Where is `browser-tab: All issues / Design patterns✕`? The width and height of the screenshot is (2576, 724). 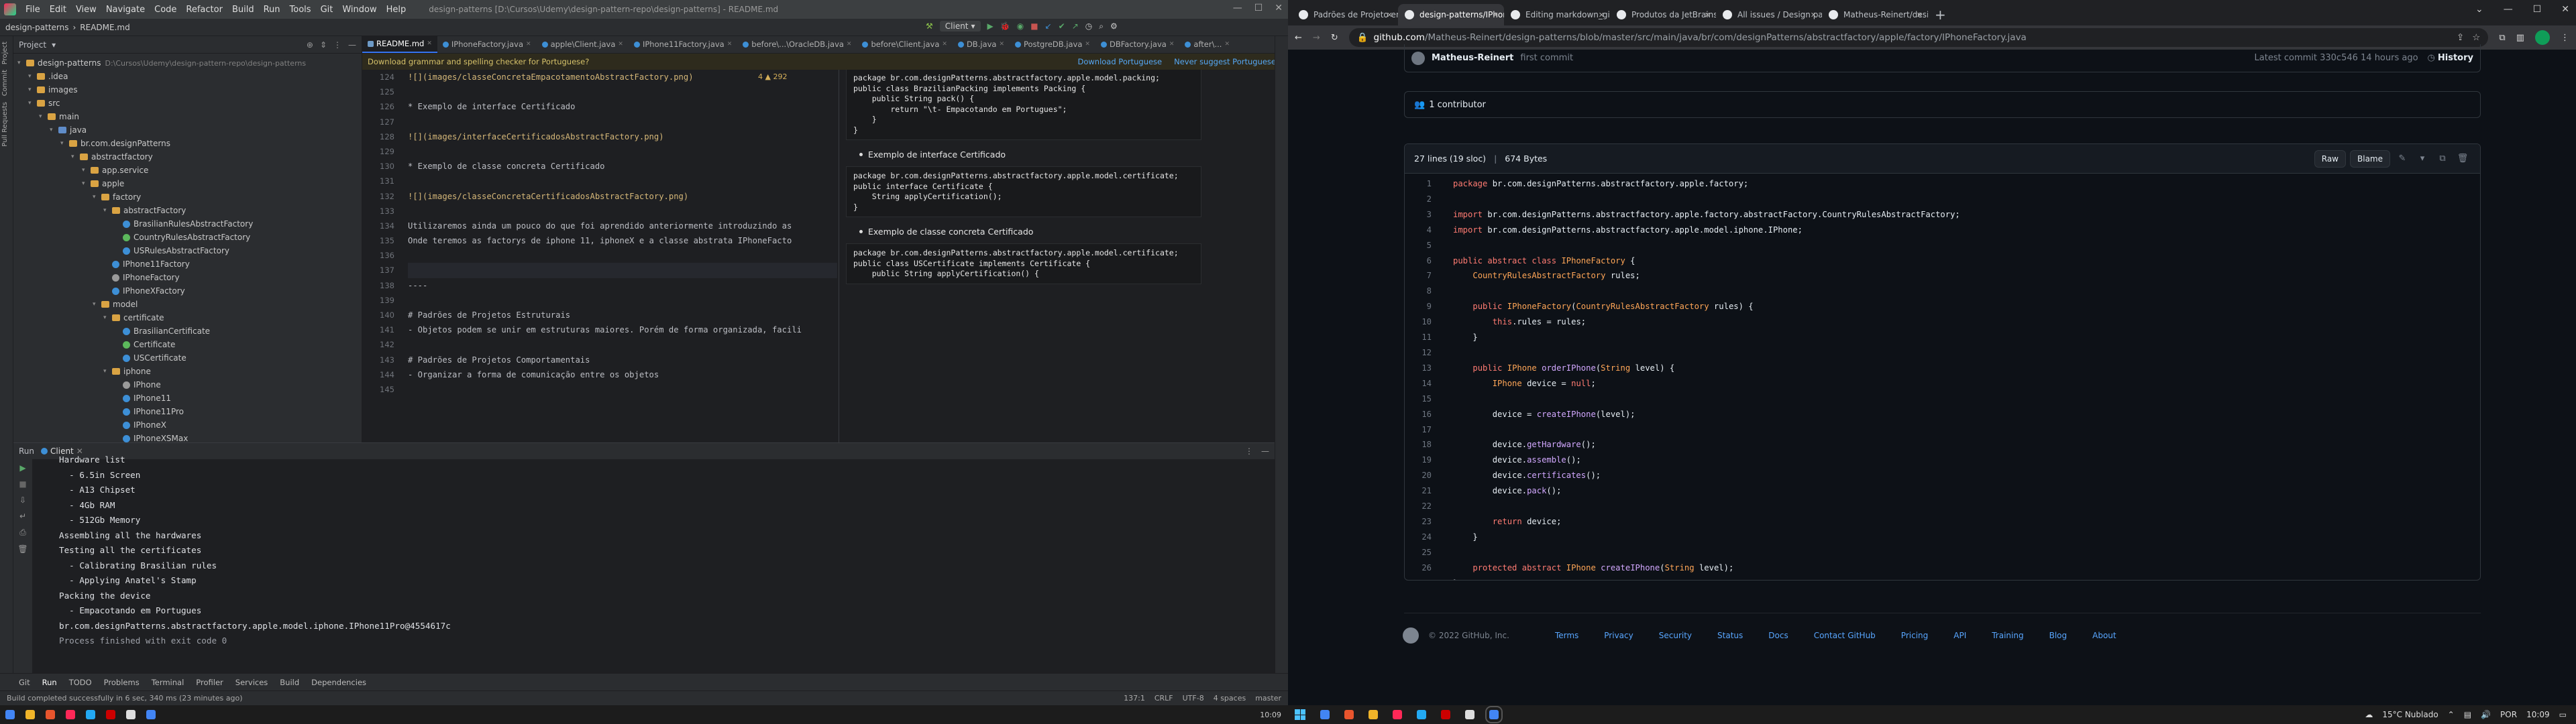 browser-tab: All issues / Design patterns✕ is located at coordinates (1769, 14).